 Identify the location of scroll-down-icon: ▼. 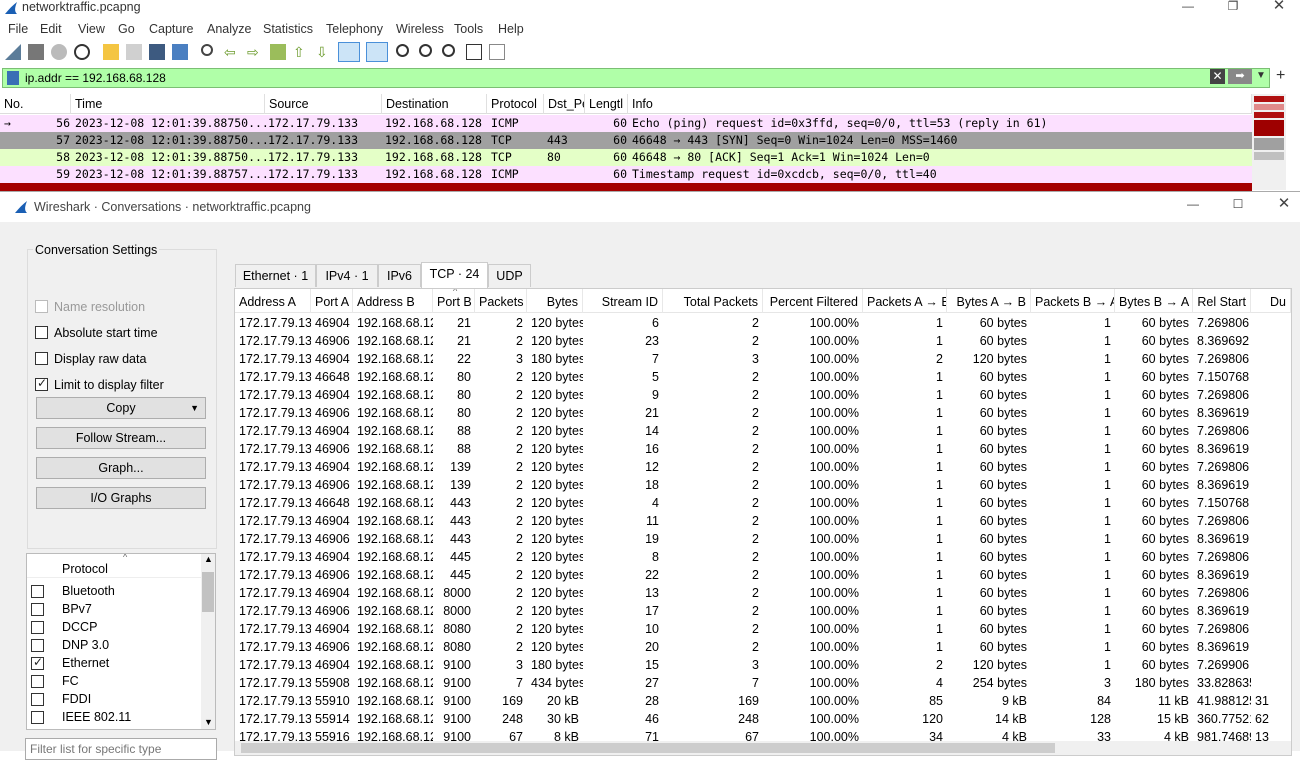
(208, 722).